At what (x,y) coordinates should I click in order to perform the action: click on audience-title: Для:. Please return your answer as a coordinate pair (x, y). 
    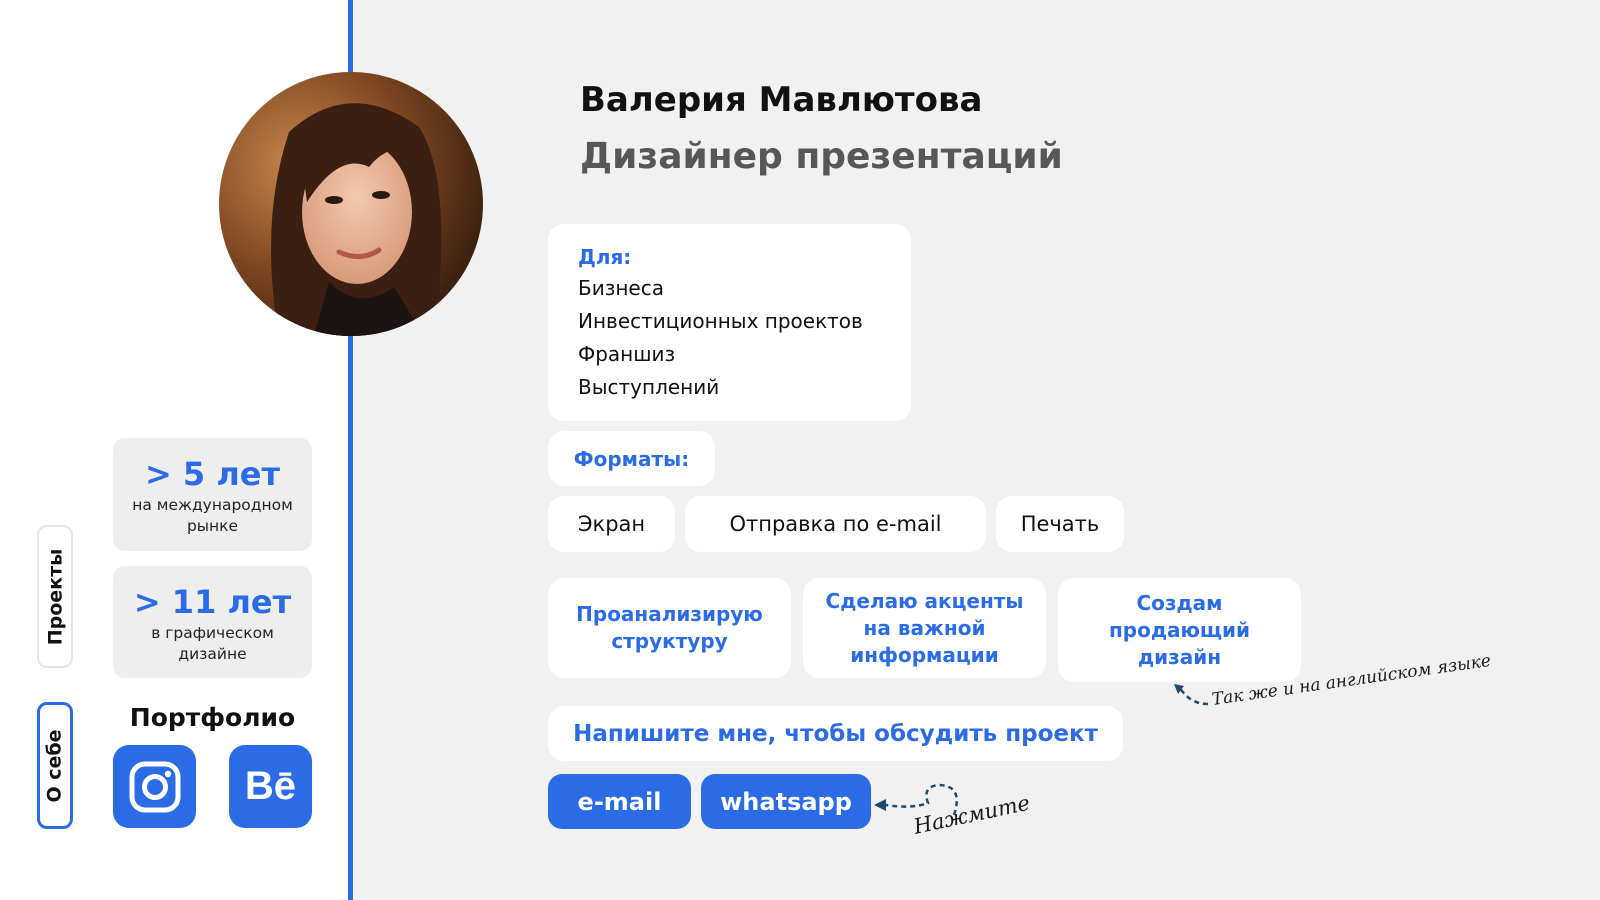
    Looking at the image, I should click on (605, 257).